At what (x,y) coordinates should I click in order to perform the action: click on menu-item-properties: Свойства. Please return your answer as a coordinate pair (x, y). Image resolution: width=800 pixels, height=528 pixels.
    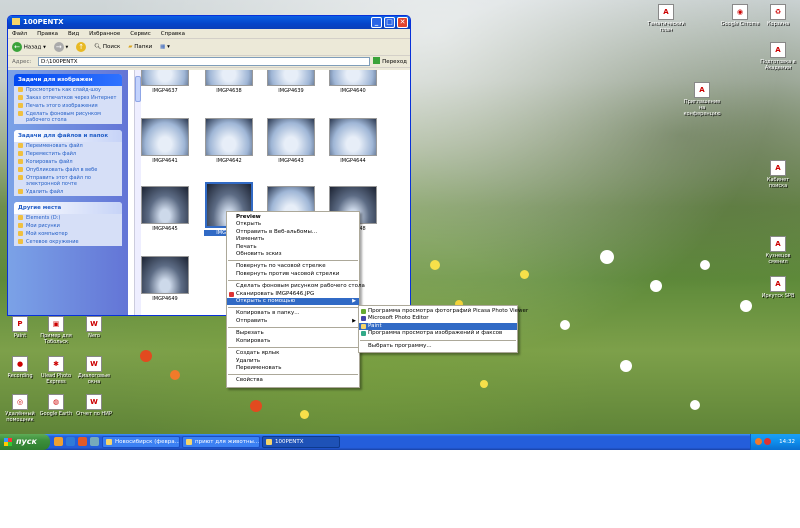
    Looking at the image, I should click on (293, 380).